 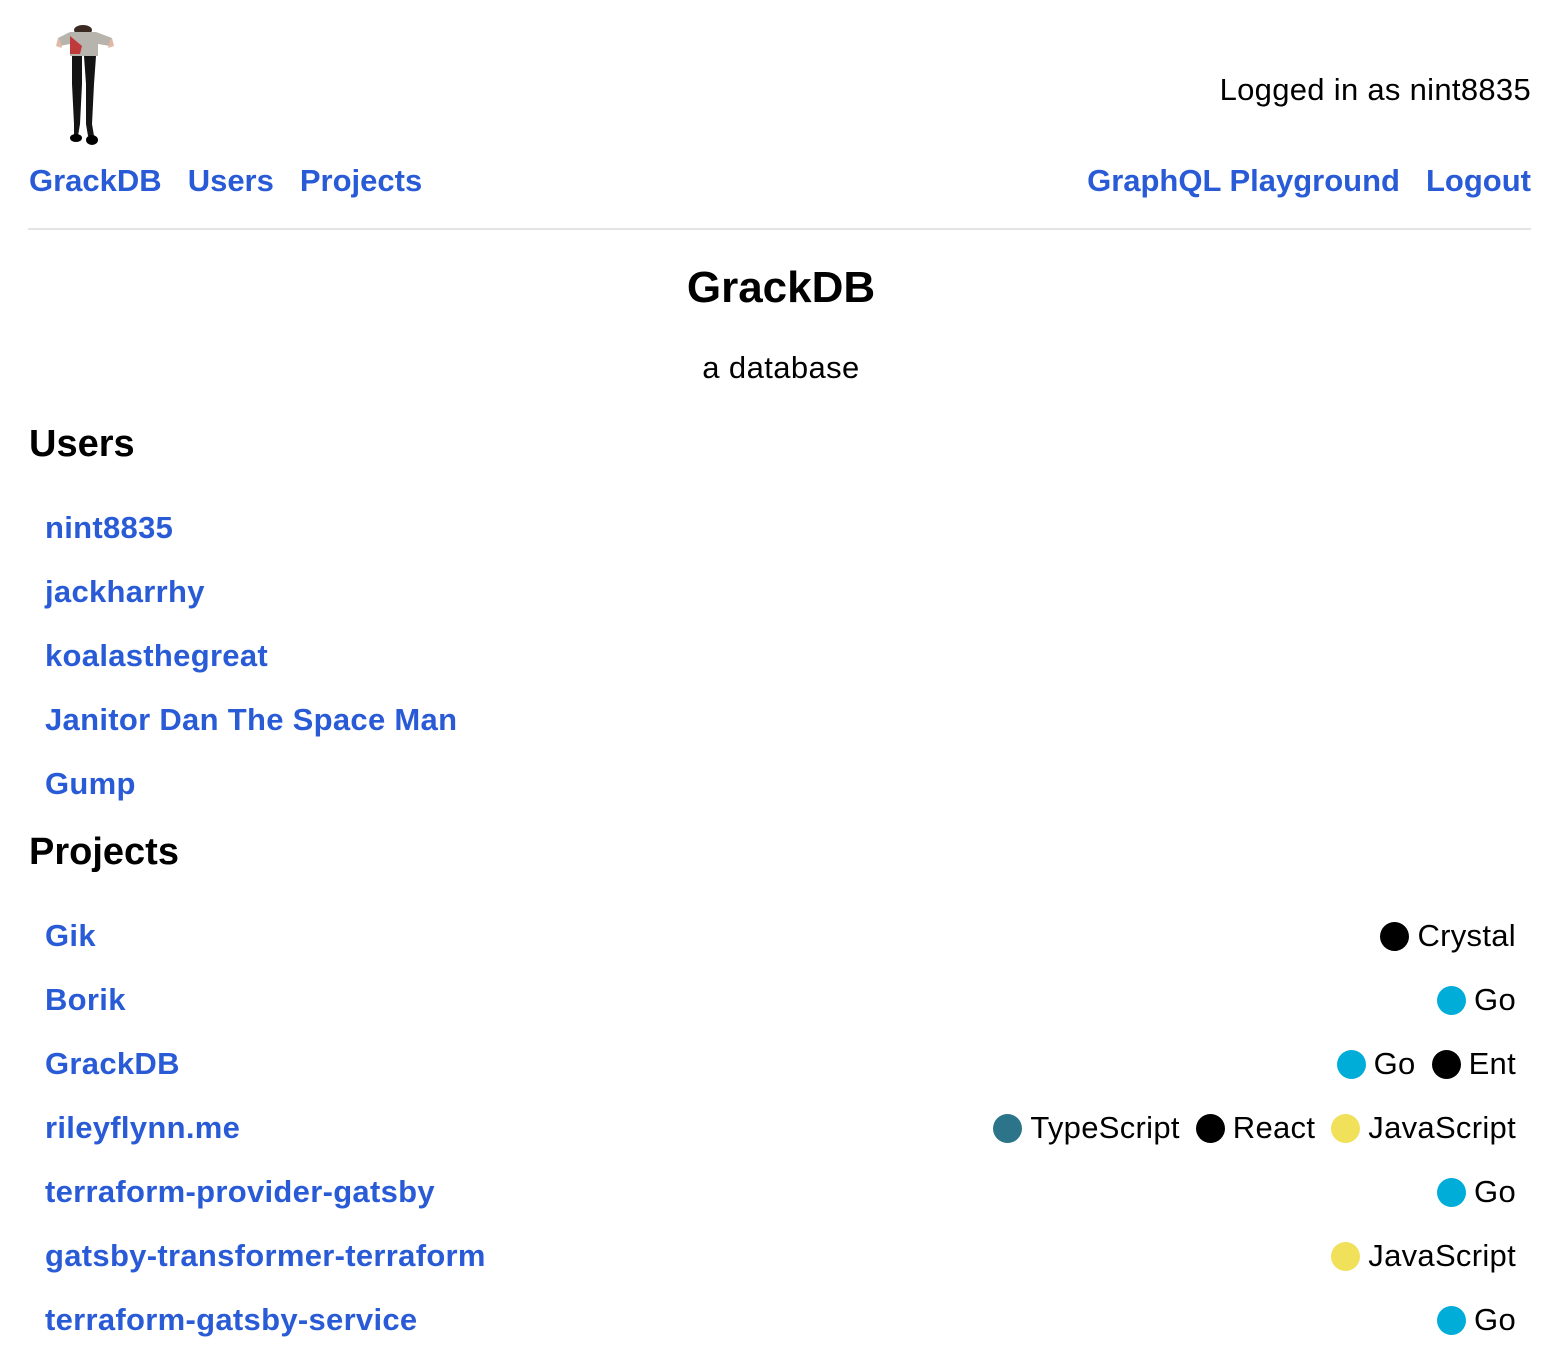 What do you see at coordinates (1492, 1063) in the screenshot?
I see `language-label: Ent` at bounding box center [1492, 1063].